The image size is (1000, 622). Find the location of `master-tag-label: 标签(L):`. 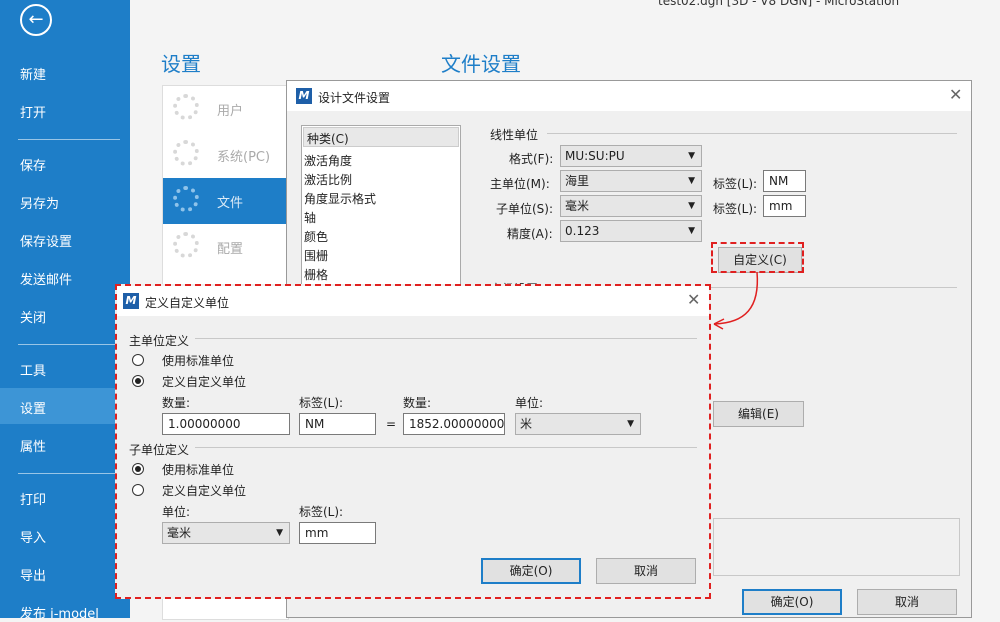

master-tag-label: 标签(L): is located at coordinates (735, 184).